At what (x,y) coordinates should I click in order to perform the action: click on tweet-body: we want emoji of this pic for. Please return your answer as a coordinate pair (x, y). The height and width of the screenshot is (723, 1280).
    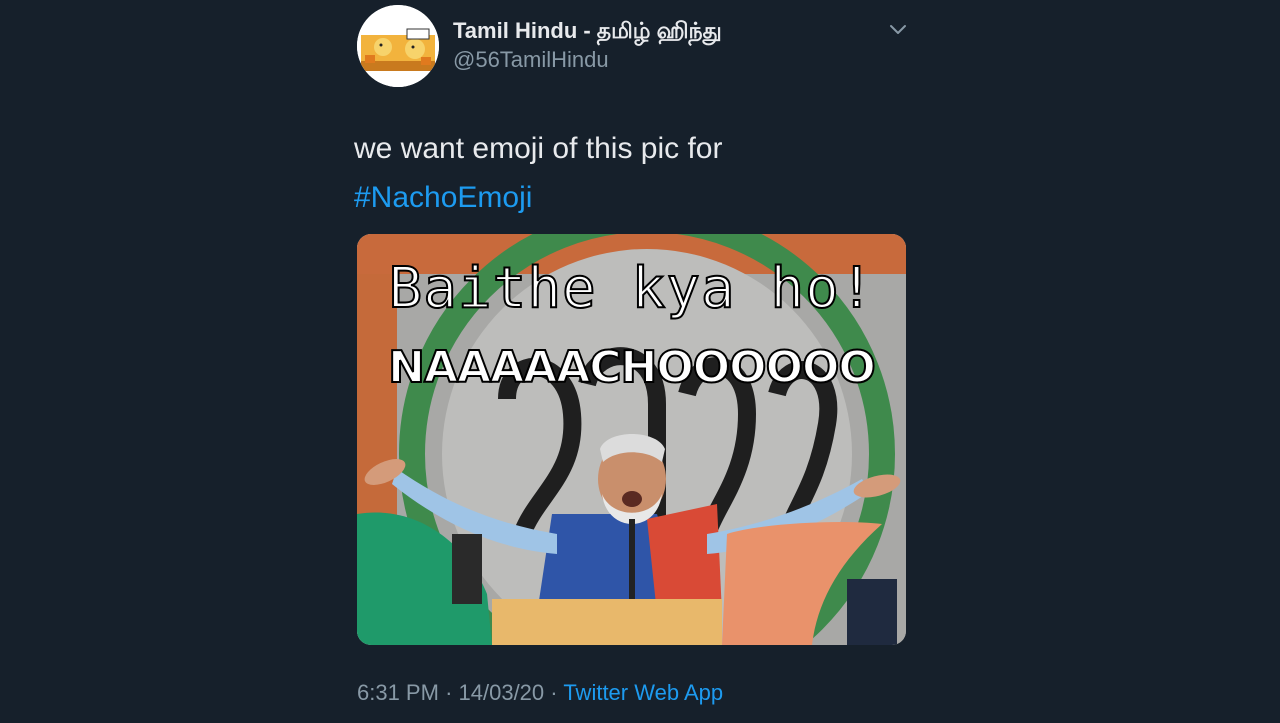
    Looking at the image, I should click on (538, 148).